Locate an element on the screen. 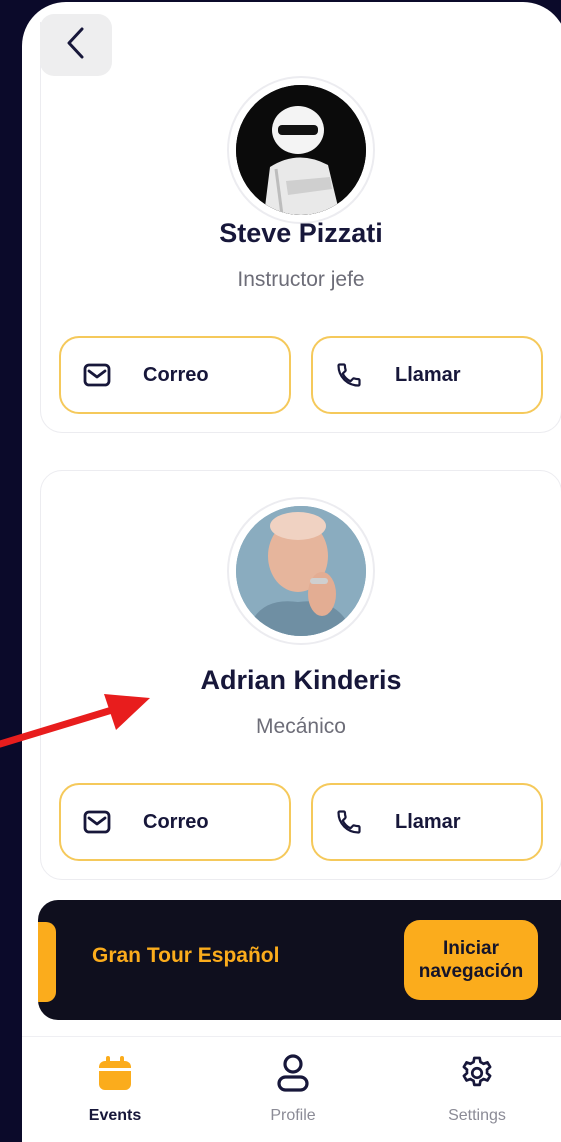  bottom-tab-bar: Events Profile Settings is located at coordinates (291, 1089).